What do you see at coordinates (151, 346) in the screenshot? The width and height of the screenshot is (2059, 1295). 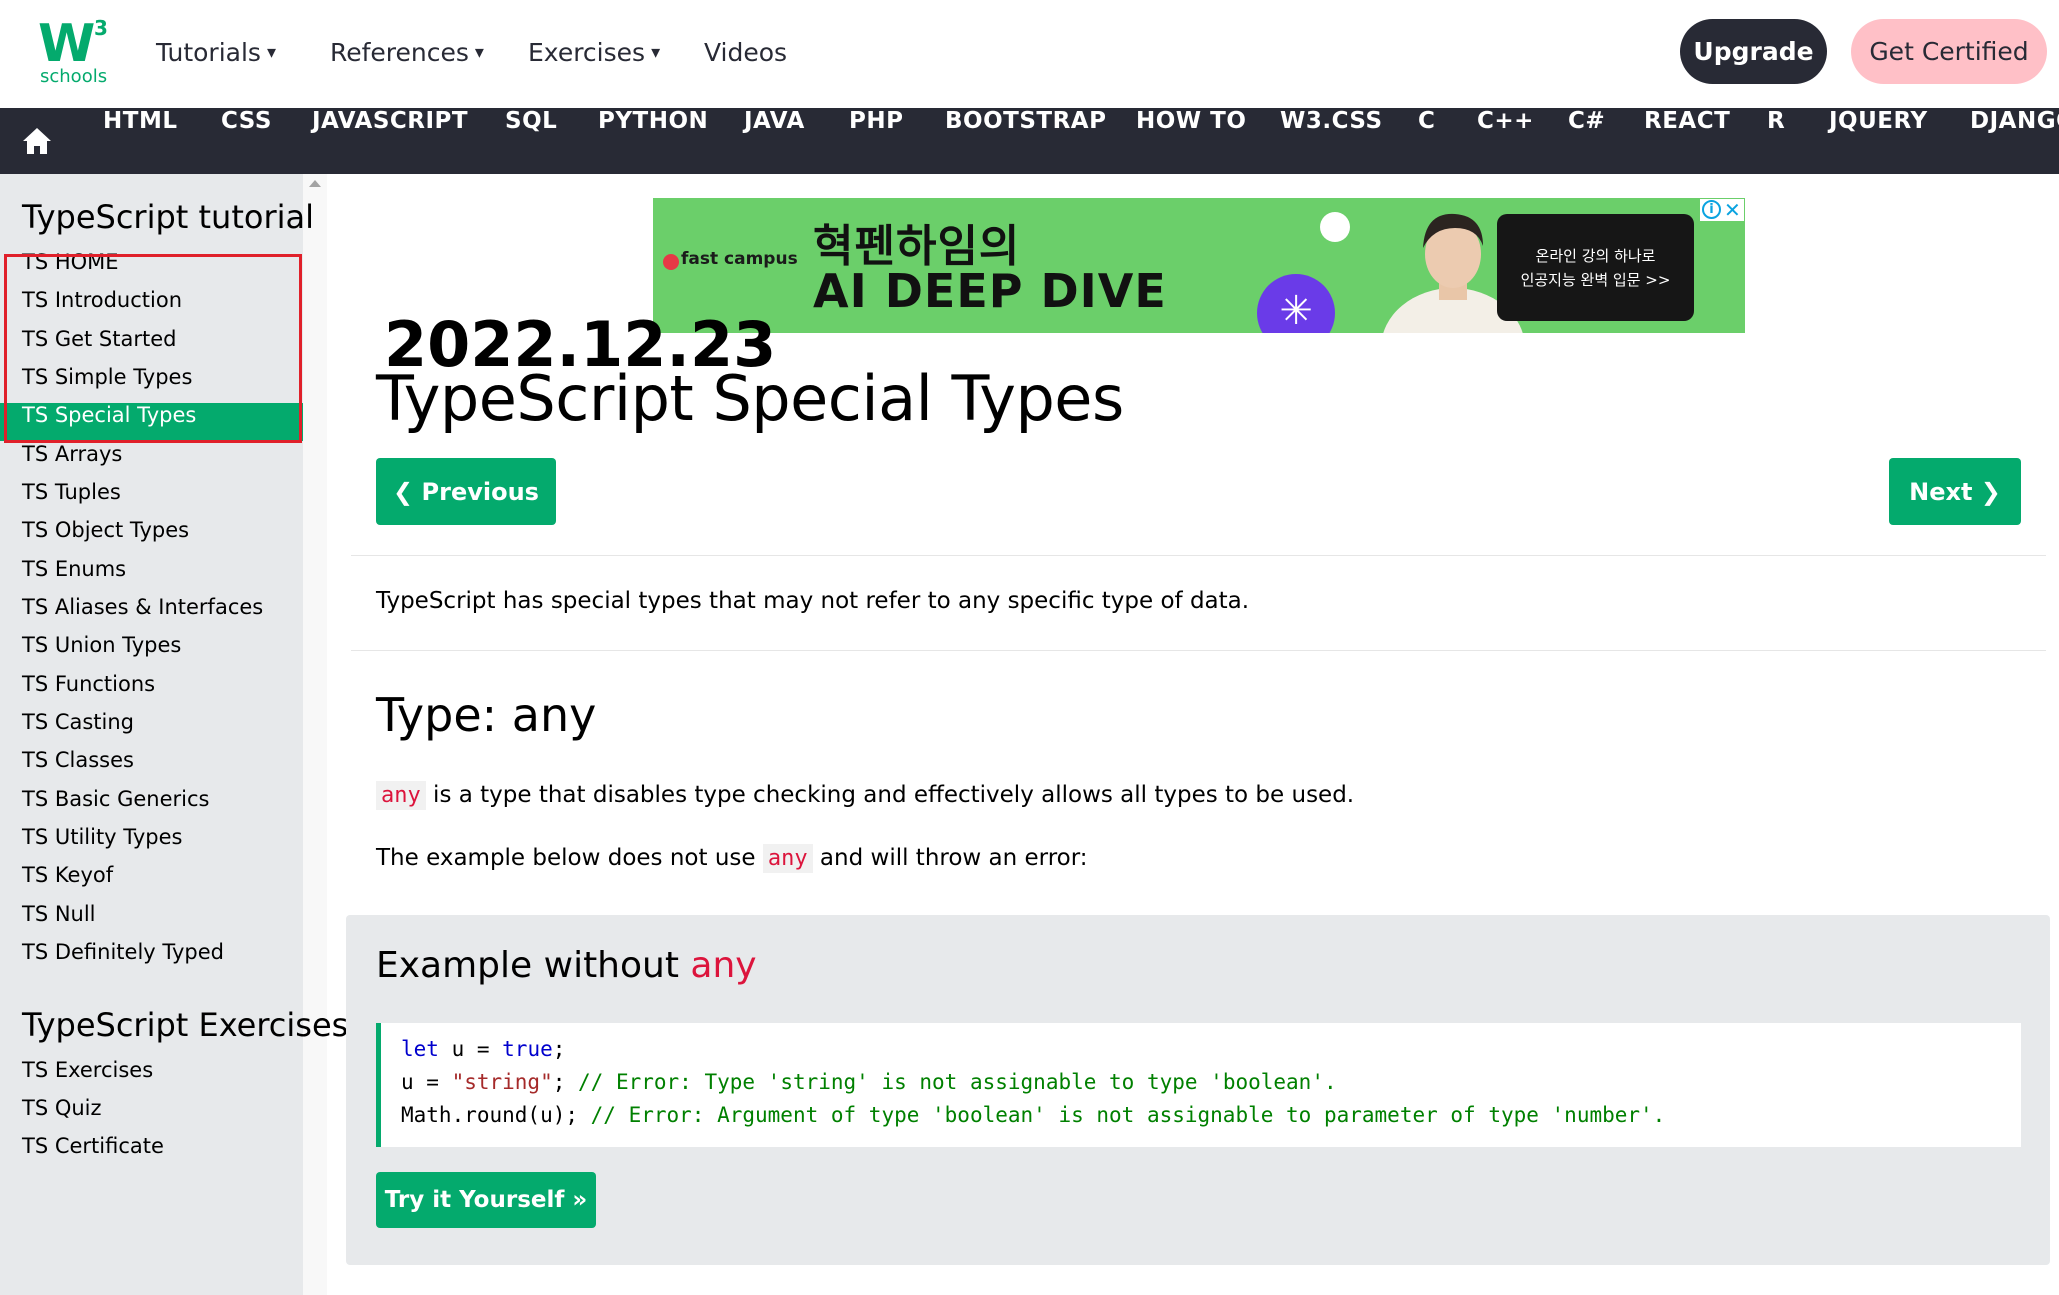 I see `sidebar-item-ts-get-started: TS Get Started` at bounding box center [151, 346].